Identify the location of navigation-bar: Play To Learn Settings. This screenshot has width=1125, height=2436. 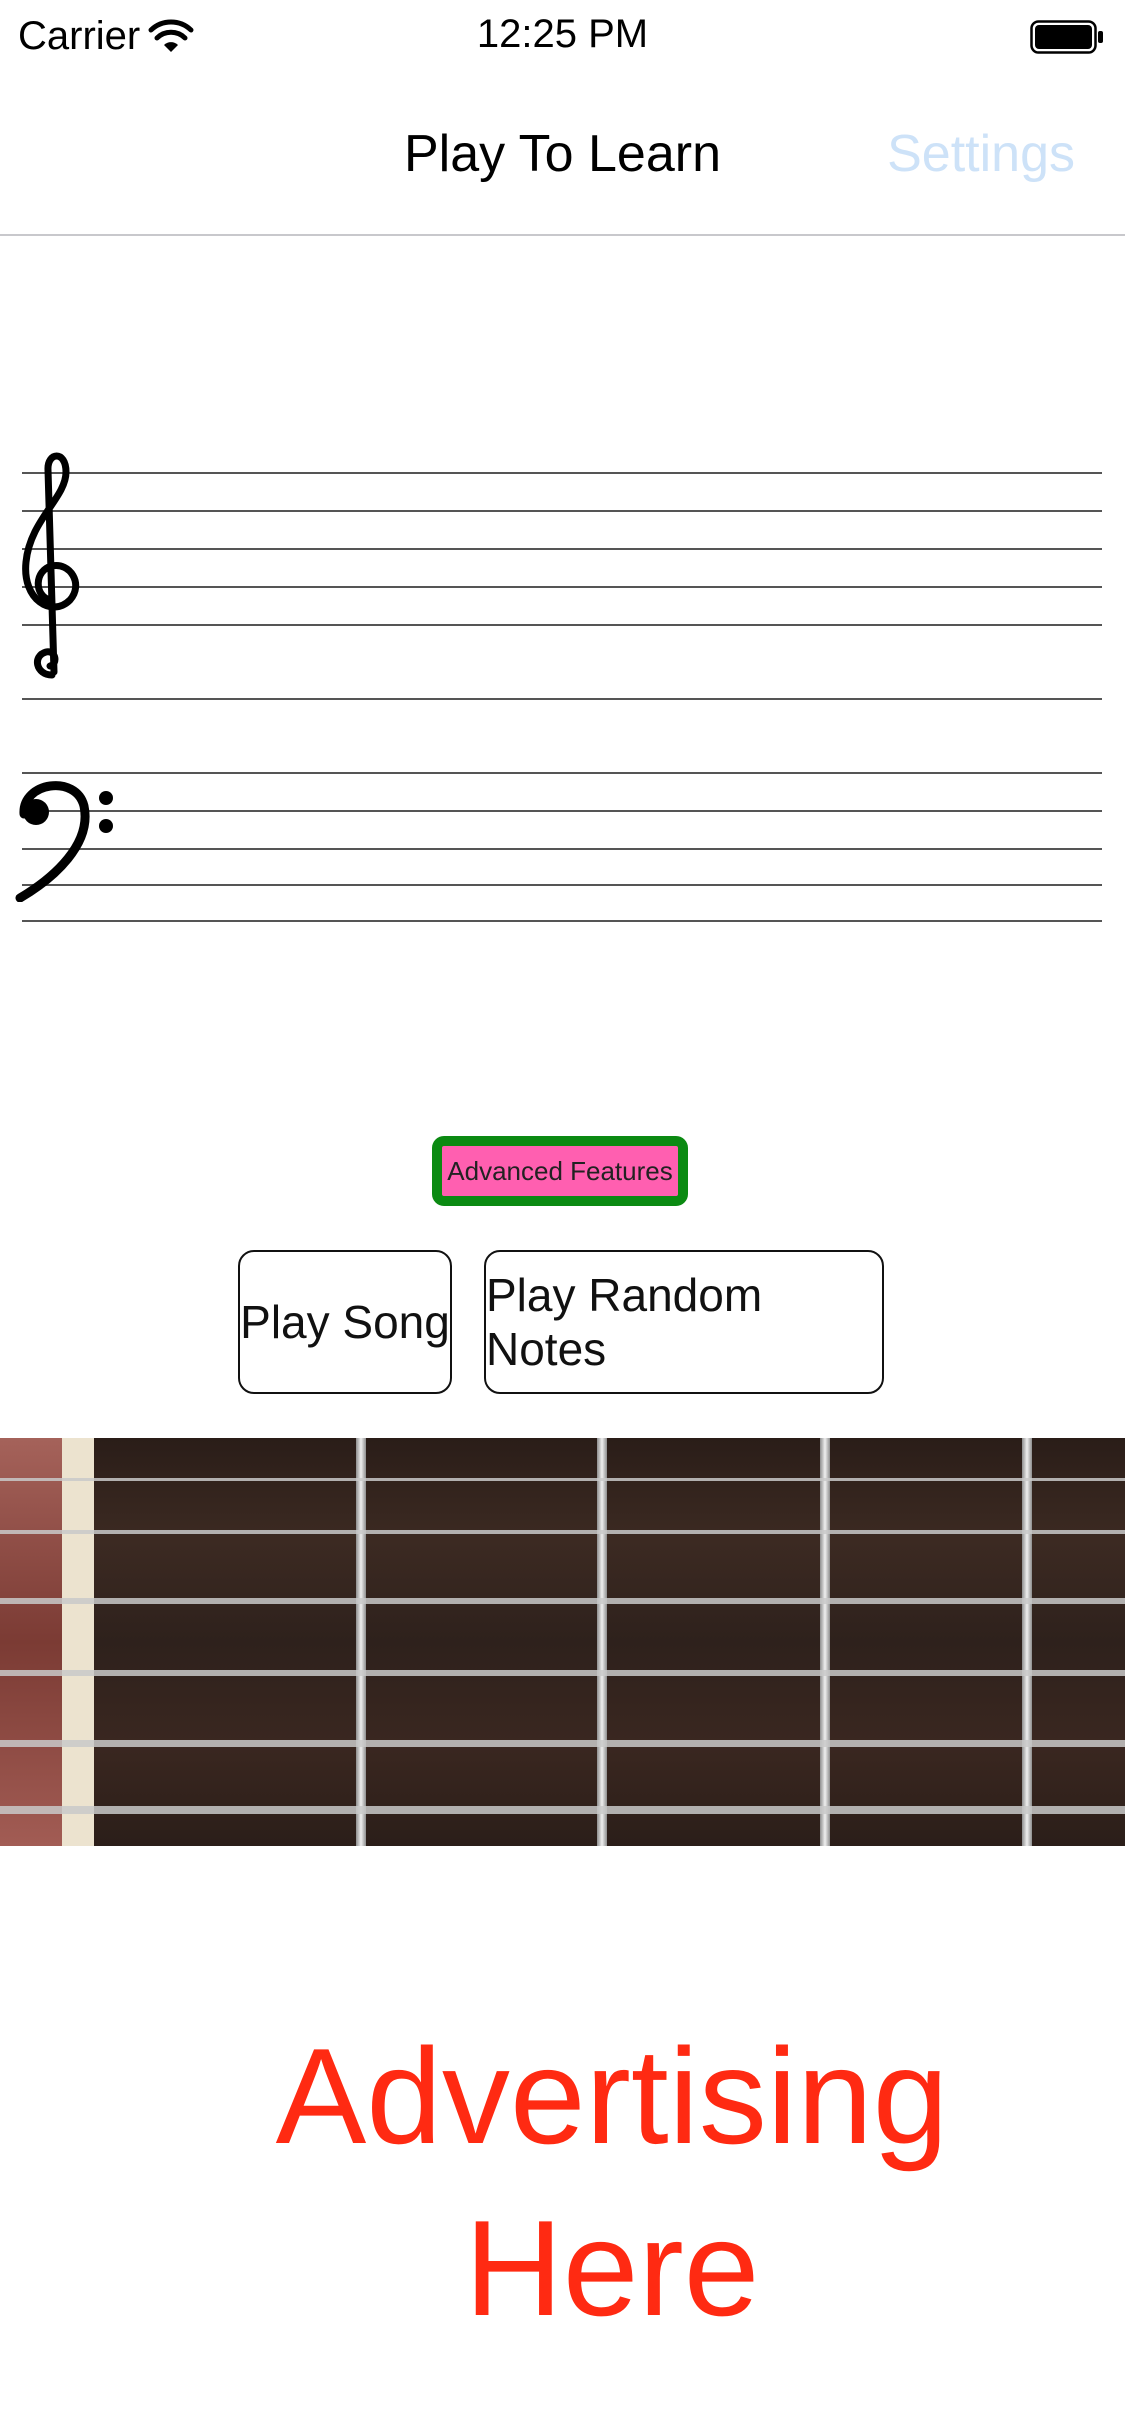
(562, 154).